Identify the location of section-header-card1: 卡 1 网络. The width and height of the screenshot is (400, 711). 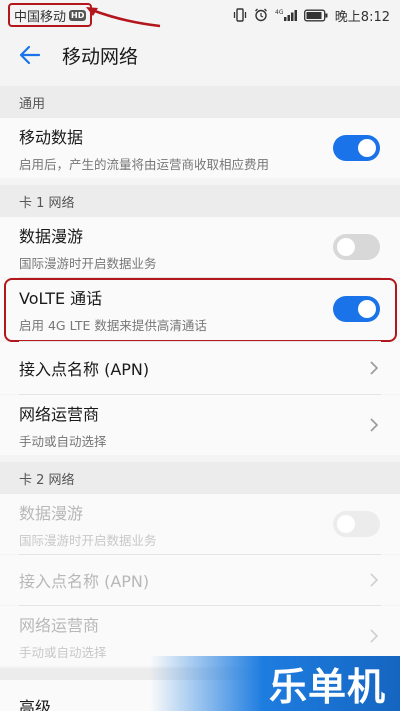
(200, 201).